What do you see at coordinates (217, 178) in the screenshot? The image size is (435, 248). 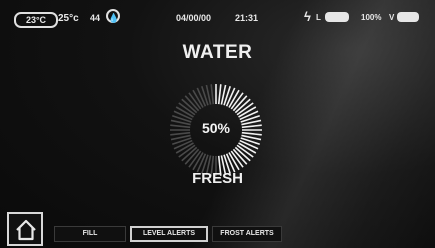 I see `tank-type-label: FRESH` at bounding box center [217, 178].